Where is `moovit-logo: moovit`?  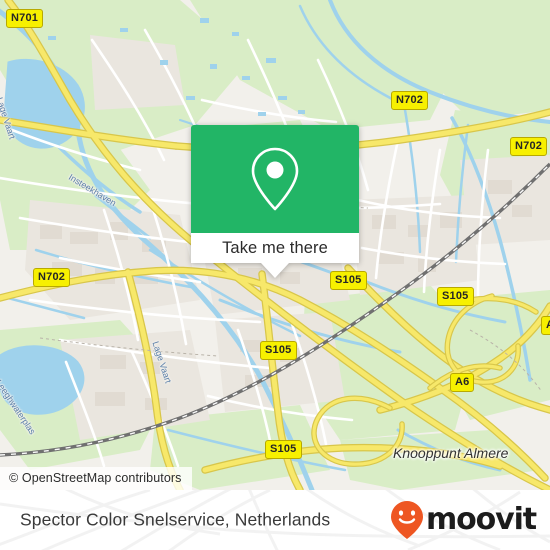
moovit-logo: moovit is located at coordinates (463, 520).